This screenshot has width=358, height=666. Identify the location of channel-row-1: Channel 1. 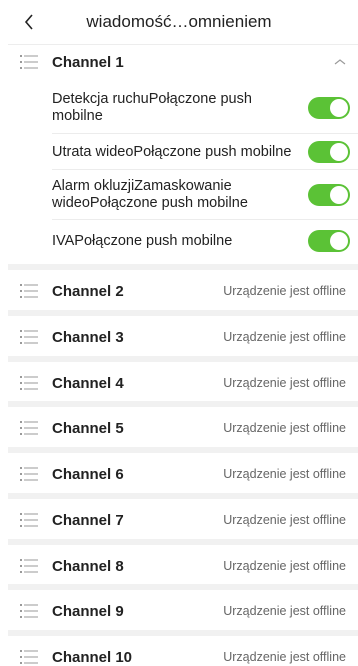
(179, 63).